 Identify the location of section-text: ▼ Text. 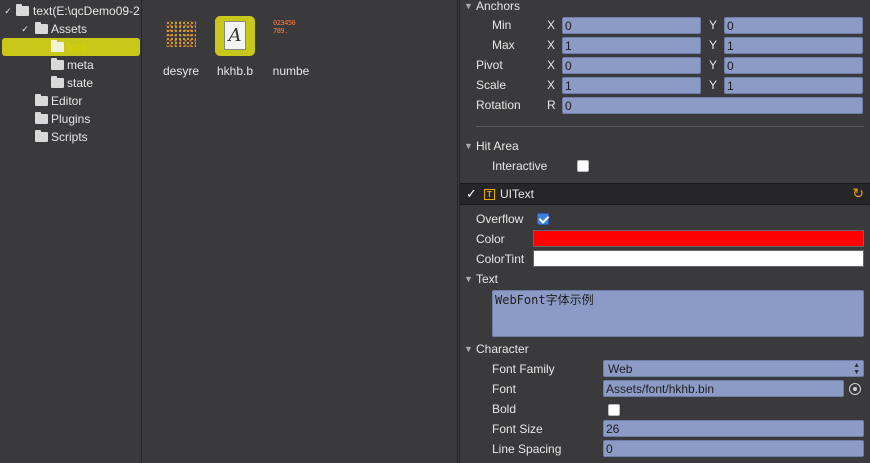
(665, 279).